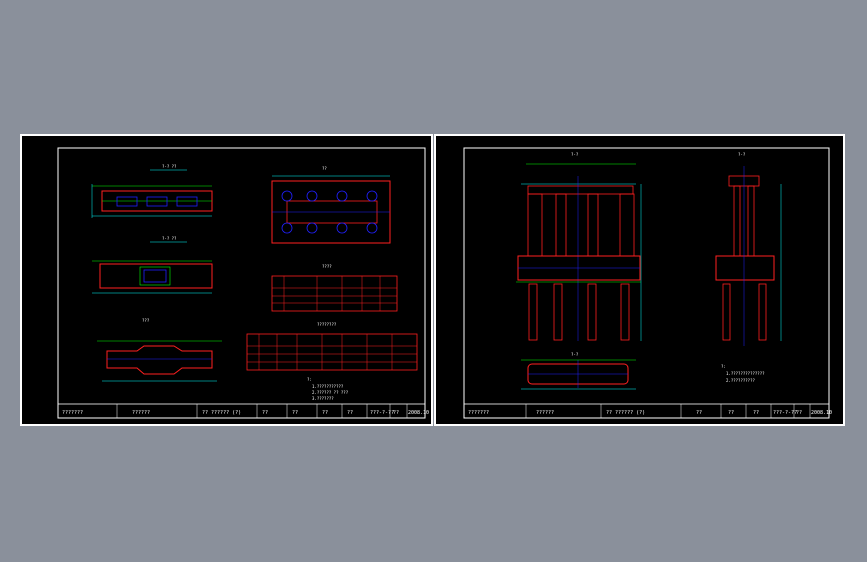  What do you see at coordinates (330, 392) in the screenshot?
I see `note-2: 2.?????? ?? ???` at bounding box center [330, 392].